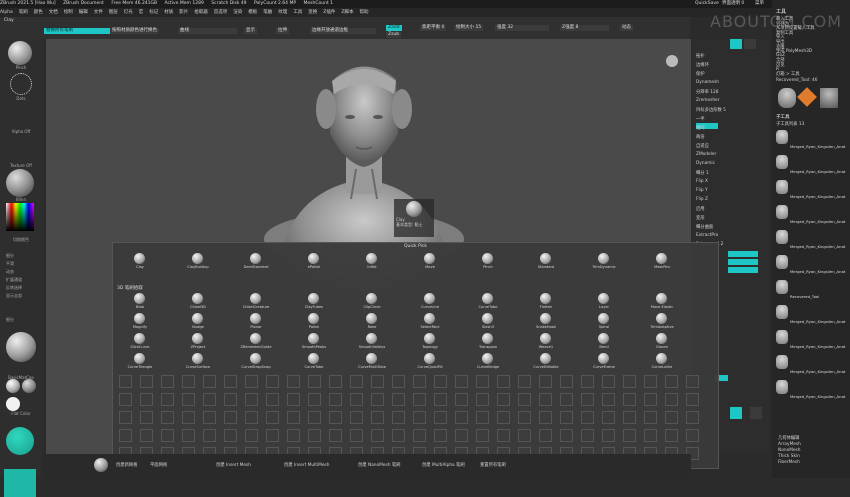 The width and height of the screenshot is (850, 497). What do you see at coordinates (759, 4) in the screenshot?
I see `menu-button: 菜单` at bounding box center [759, 4].